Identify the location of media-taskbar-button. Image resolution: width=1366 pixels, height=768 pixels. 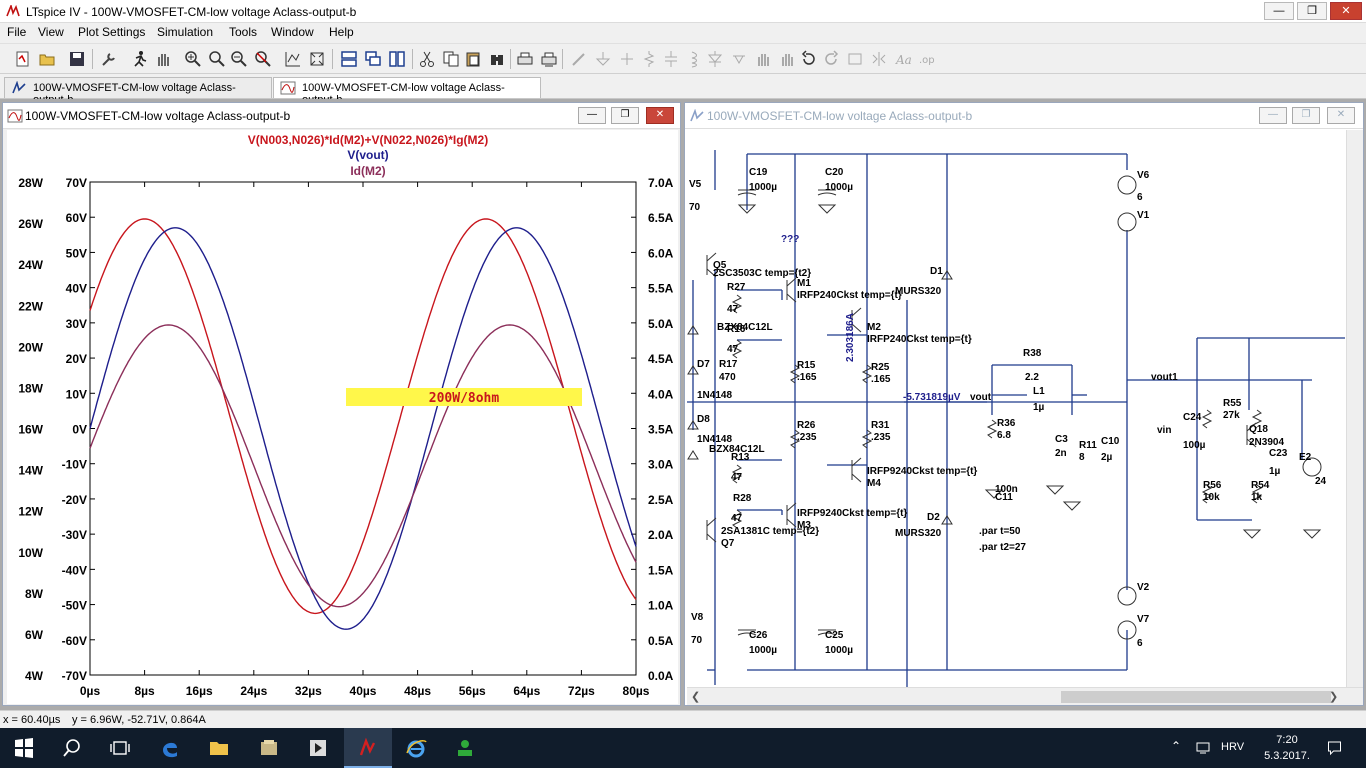
(318, 748).